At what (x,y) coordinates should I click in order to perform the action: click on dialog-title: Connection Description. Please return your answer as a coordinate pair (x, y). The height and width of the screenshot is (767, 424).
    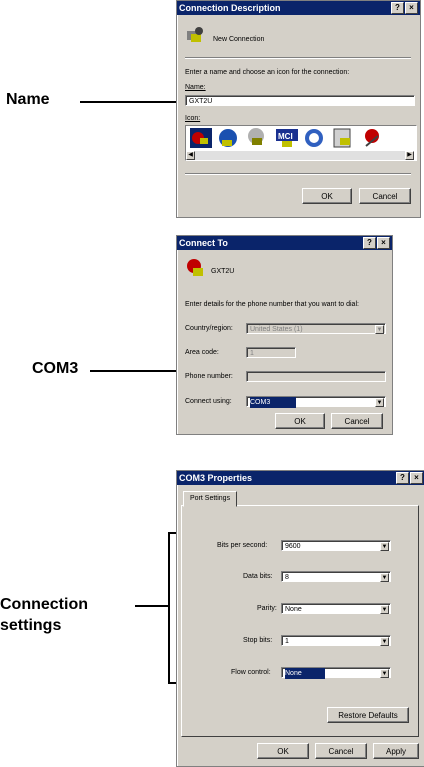
    Looking at the image, I should click on (230, 8).